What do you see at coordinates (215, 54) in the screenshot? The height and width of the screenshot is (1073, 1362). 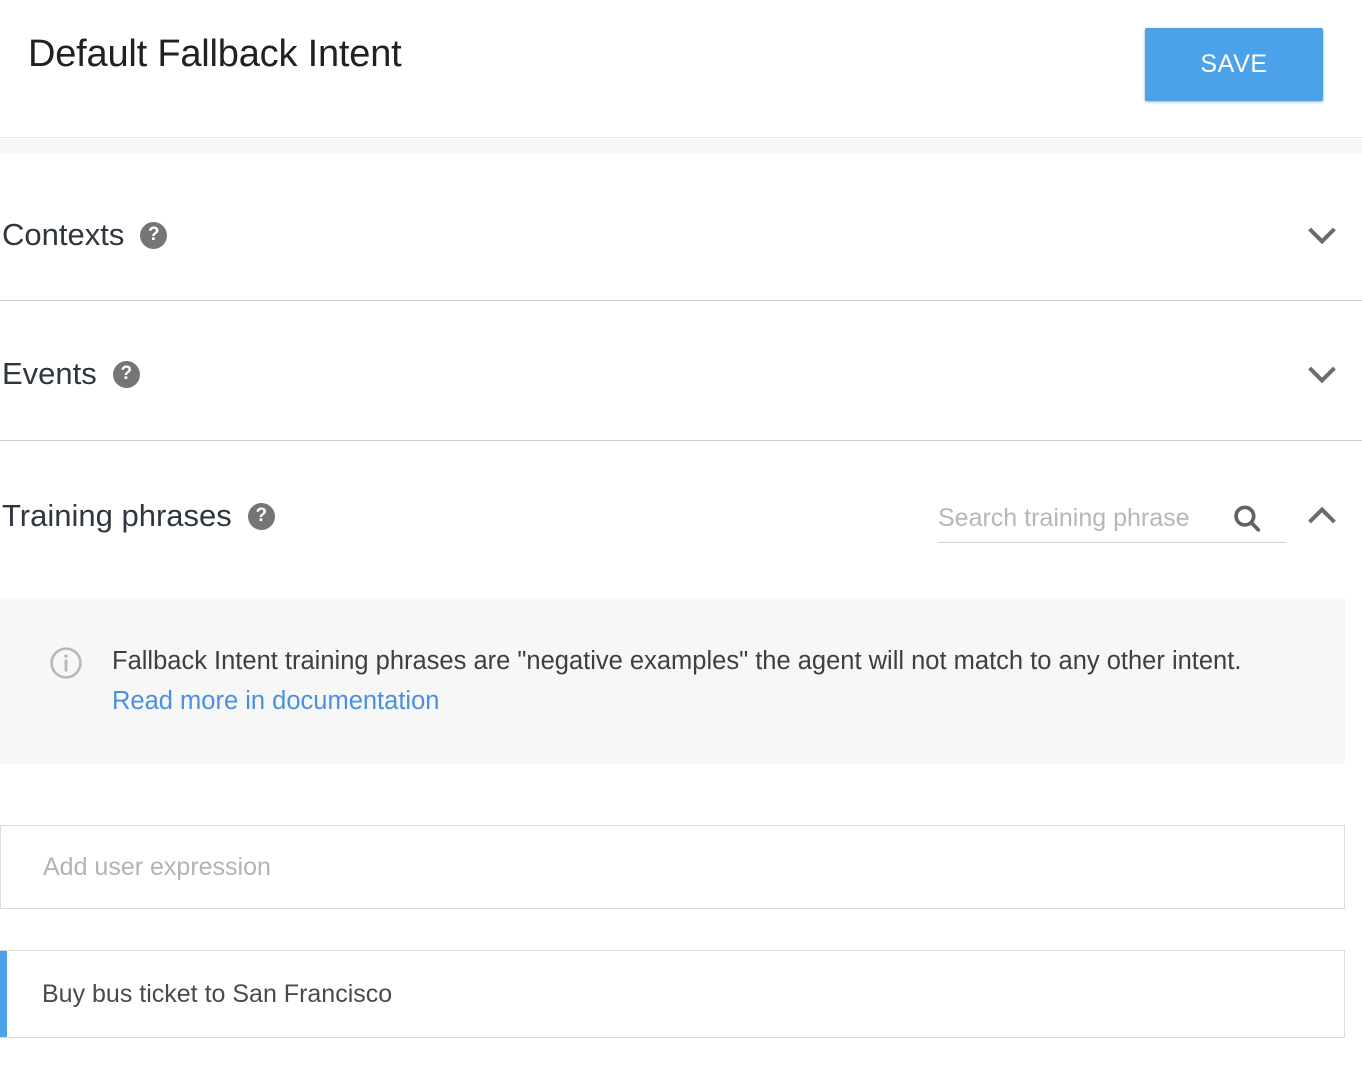 I see `page-title: Default Fallback Intent` at bounding box center [215, 54].